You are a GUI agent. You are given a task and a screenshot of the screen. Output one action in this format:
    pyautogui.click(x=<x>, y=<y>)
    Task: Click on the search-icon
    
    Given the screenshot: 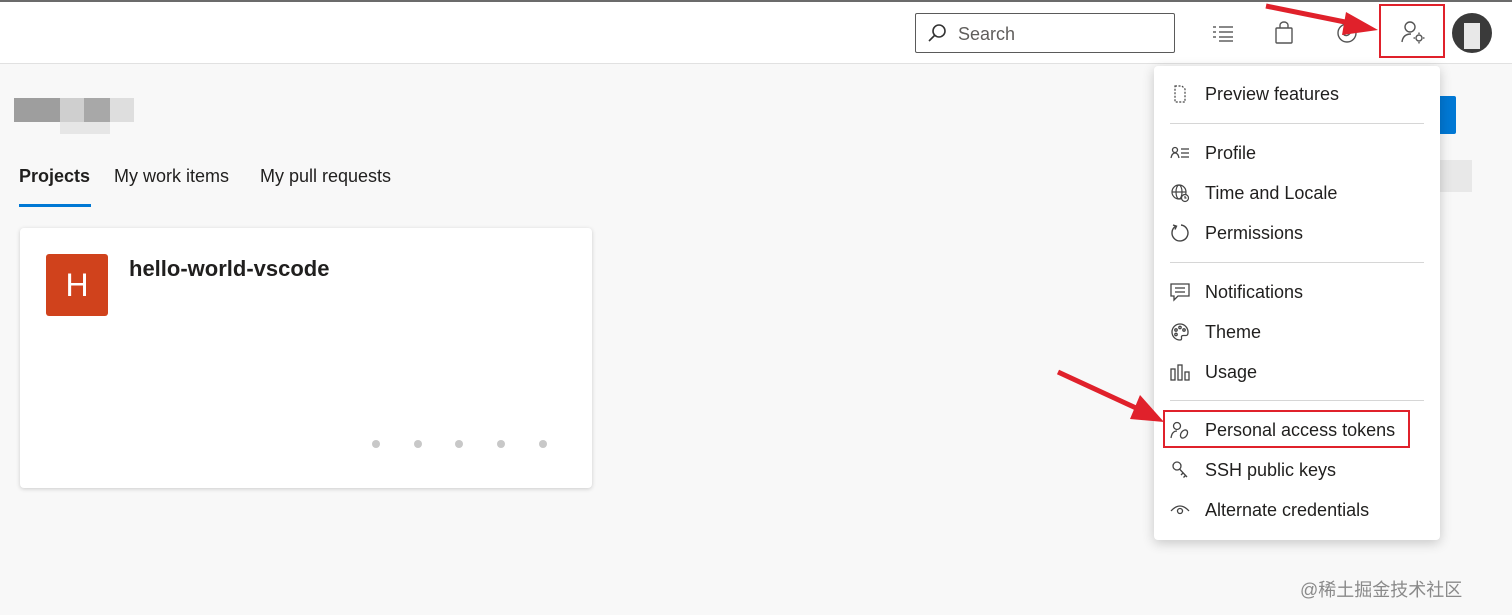 What is the action you would take?
    pyautogui.click(x=937, y=33)
    